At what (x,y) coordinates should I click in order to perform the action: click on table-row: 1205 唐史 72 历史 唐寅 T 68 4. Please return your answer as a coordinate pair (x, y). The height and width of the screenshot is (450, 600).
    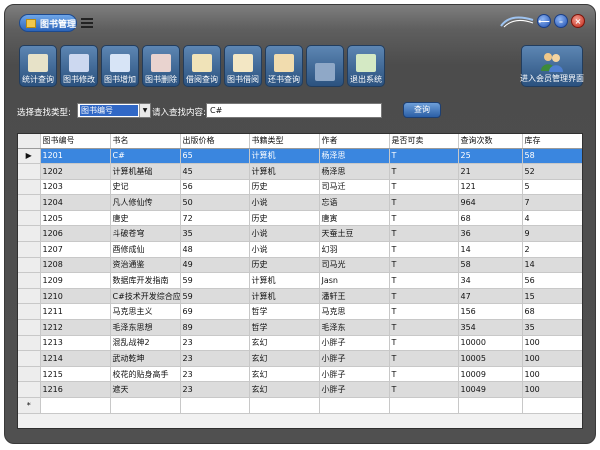
    Looking at the image, I should click on (300, 218).